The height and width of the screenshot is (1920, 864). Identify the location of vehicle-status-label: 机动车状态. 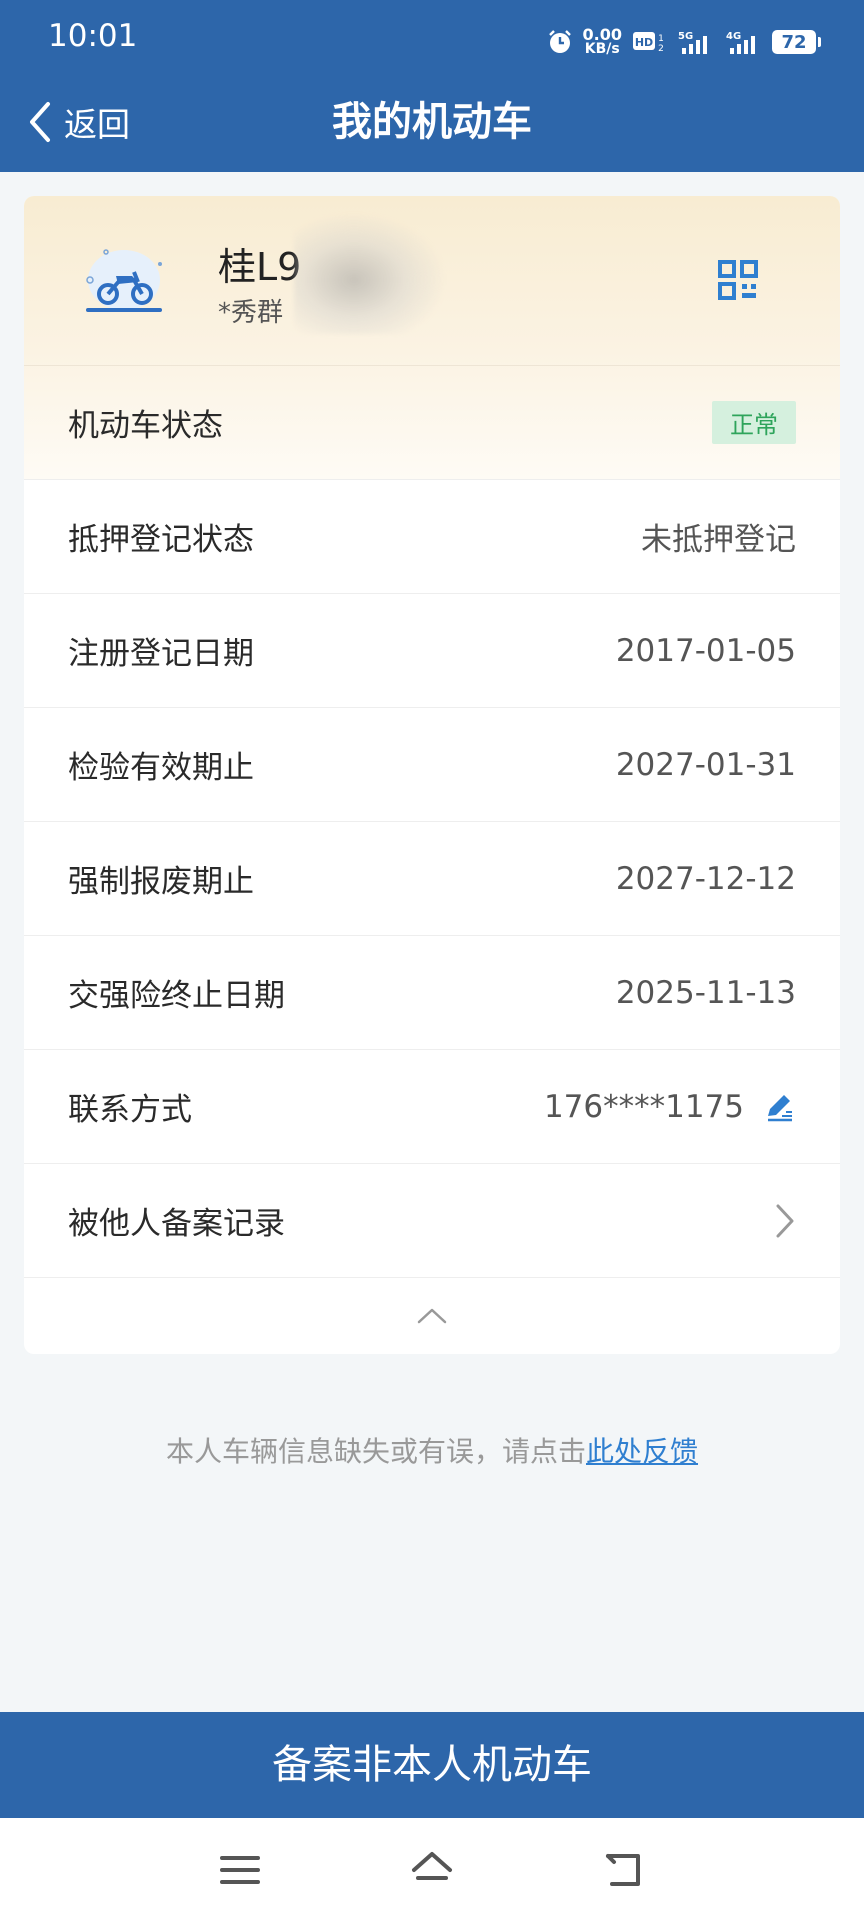
(145, 426).